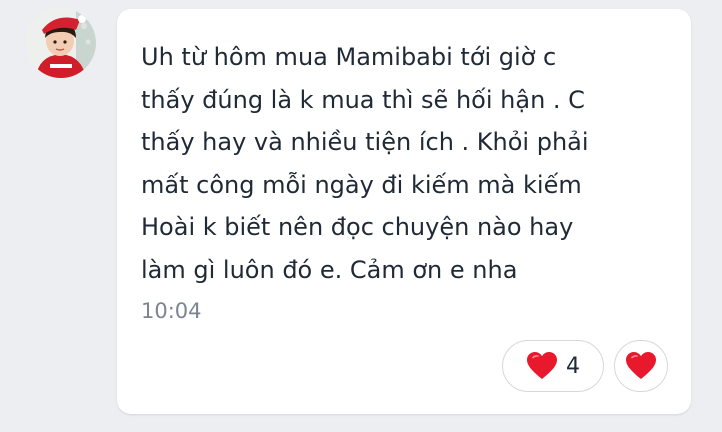  I want to click on avatar, so click(61, 43).